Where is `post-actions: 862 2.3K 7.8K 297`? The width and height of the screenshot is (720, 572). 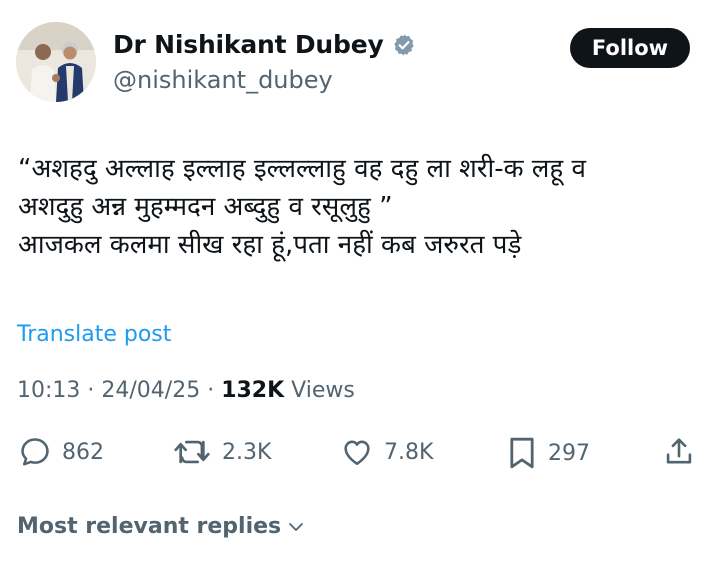 post-actions: 862 2.3K 7.8K 297 is located at coordinates (359, 455).